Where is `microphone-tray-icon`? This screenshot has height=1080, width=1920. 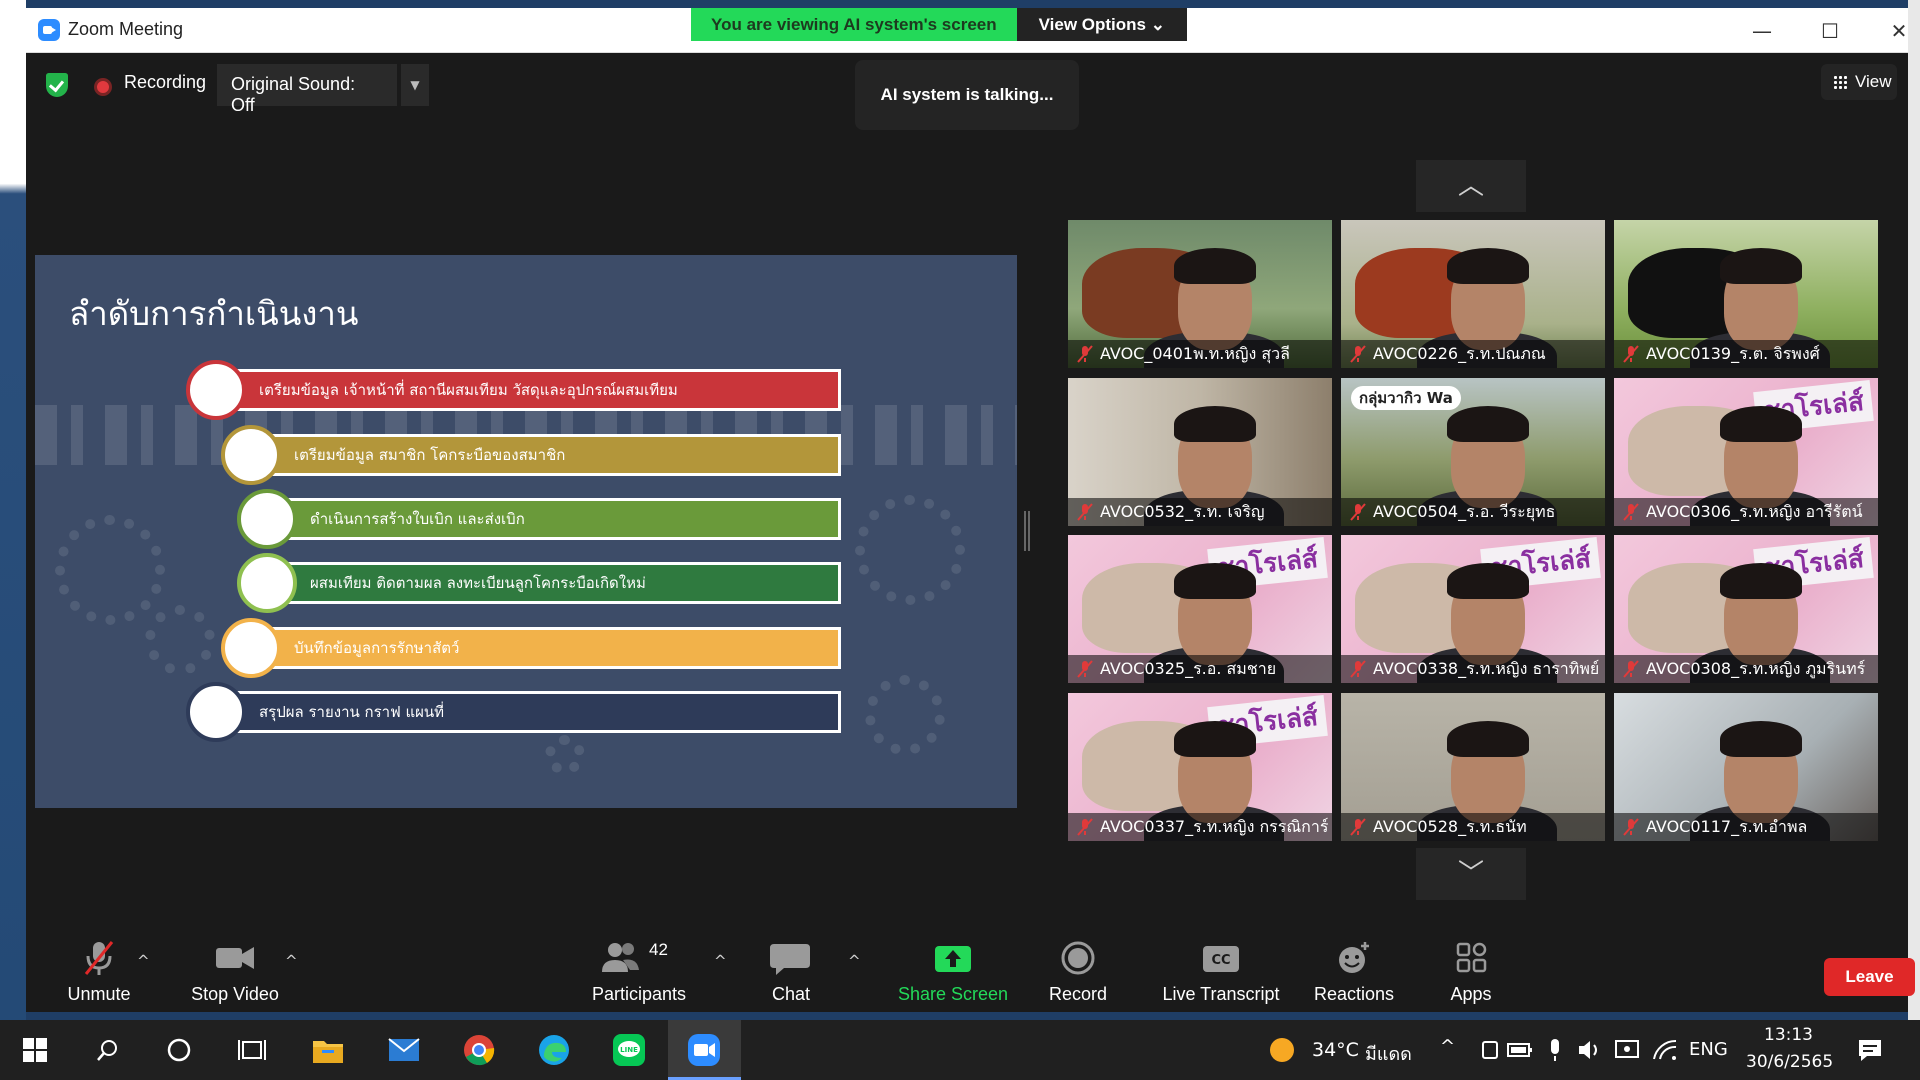 microphone-tray-icon is located at coordinates (1555, 1050).